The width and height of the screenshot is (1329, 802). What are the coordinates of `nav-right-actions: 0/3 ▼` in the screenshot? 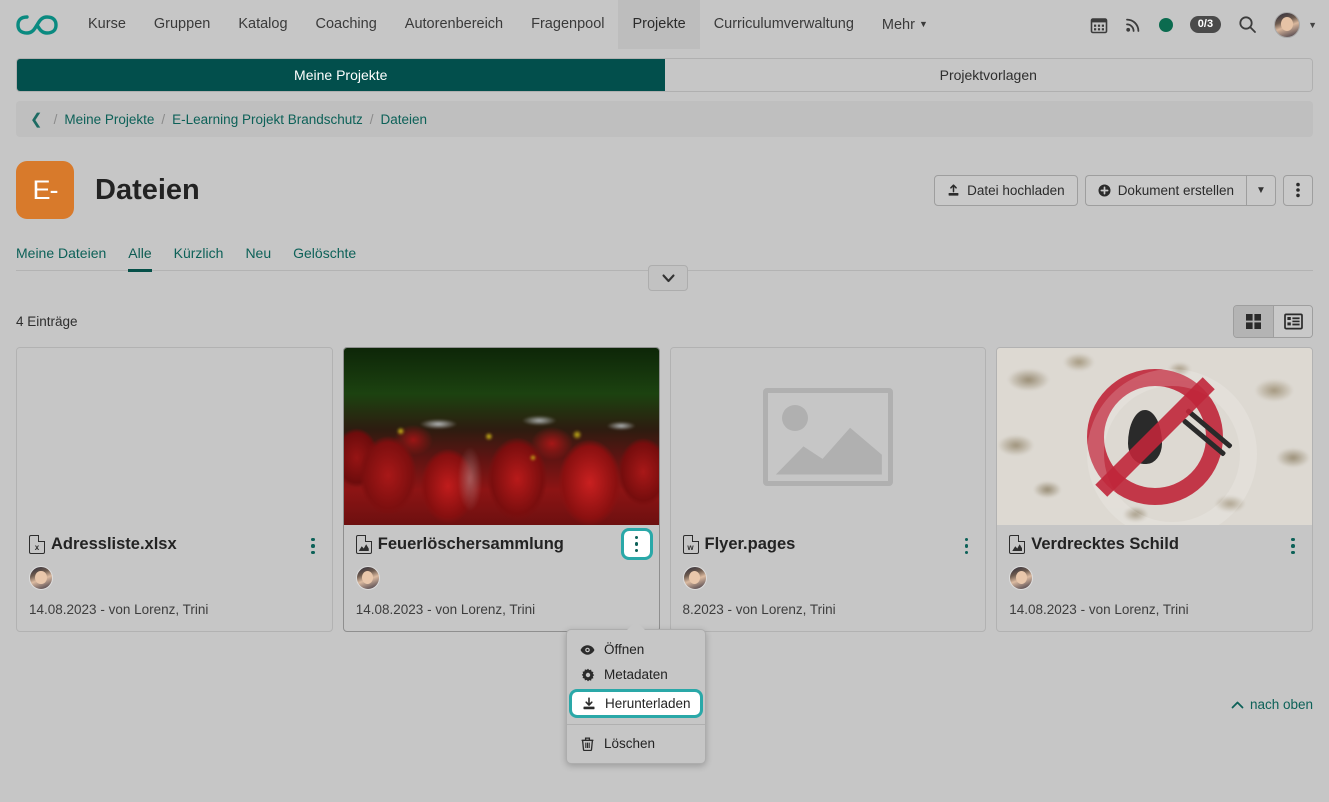 It's located at (1203, 24).